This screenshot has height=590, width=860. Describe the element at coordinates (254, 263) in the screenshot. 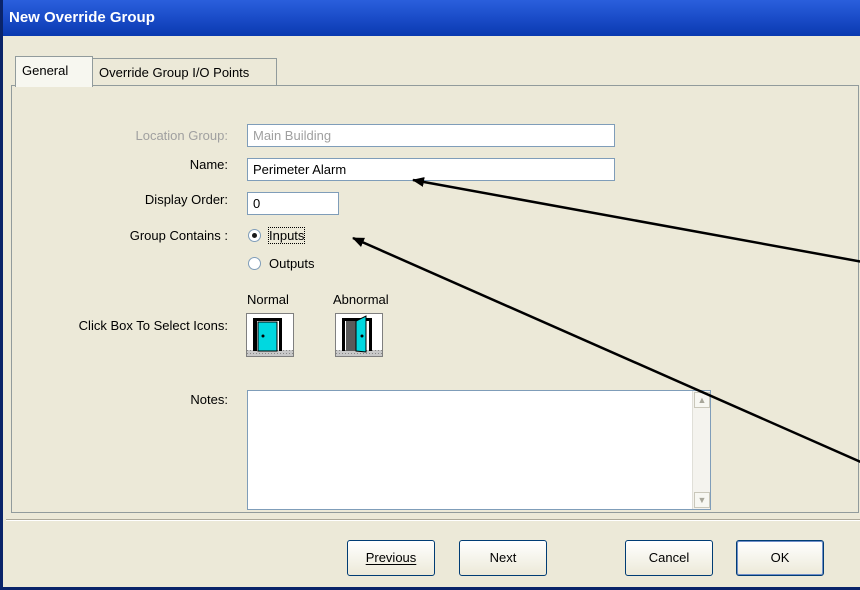

I see `outputs-radio-button` at that location.